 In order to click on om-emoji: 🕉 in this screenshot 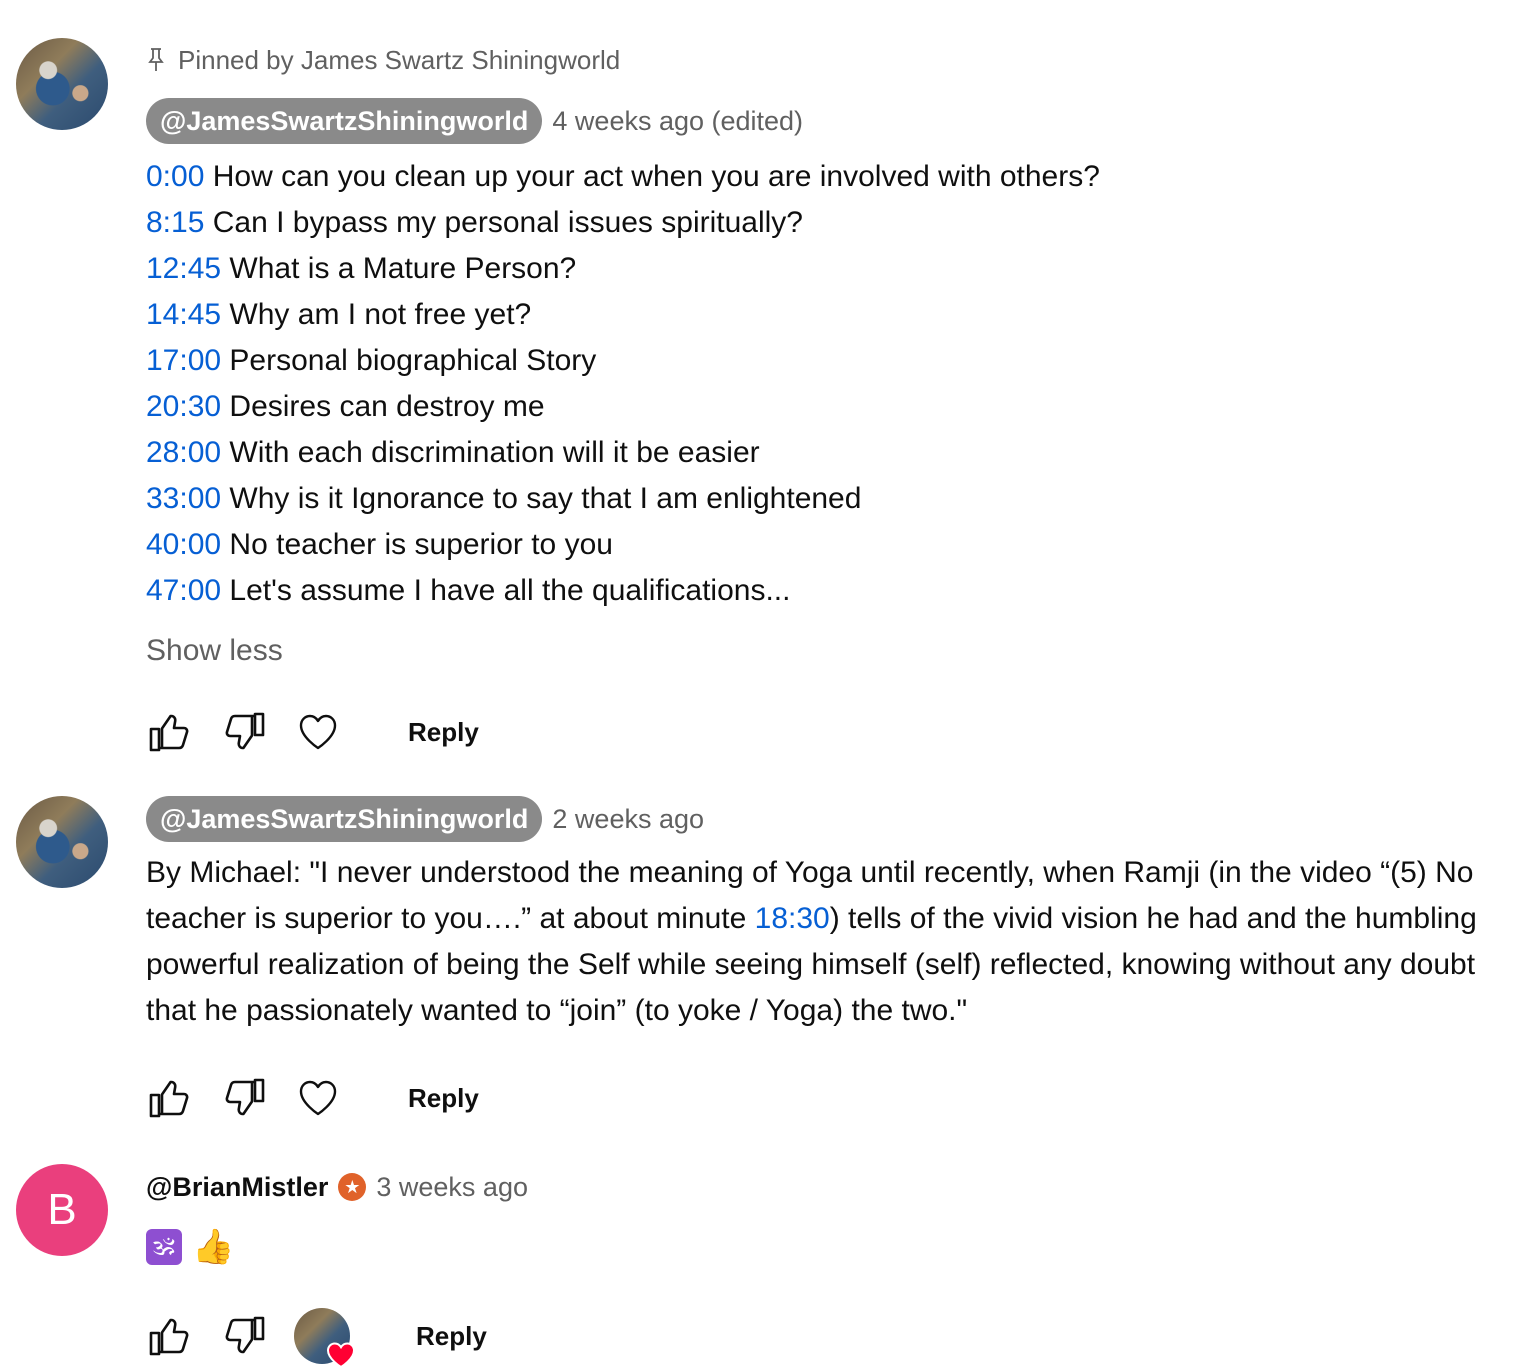, I will do `click(164, 1247)`.